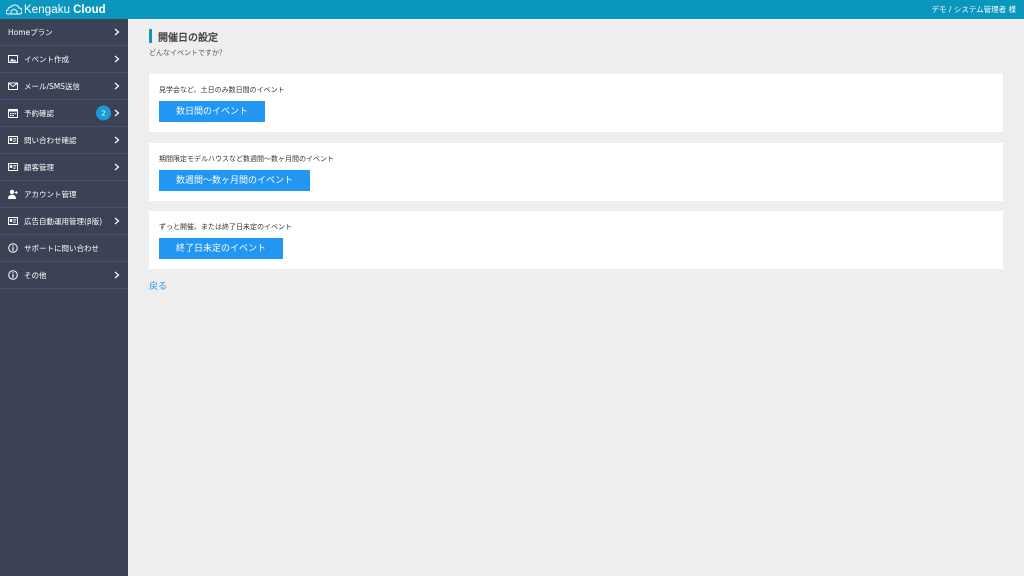 The width and height of the screenshot is (1024, 576). Describe the element at coordinates (13, 59) in the screenshot. I see `image-icon` at that location.